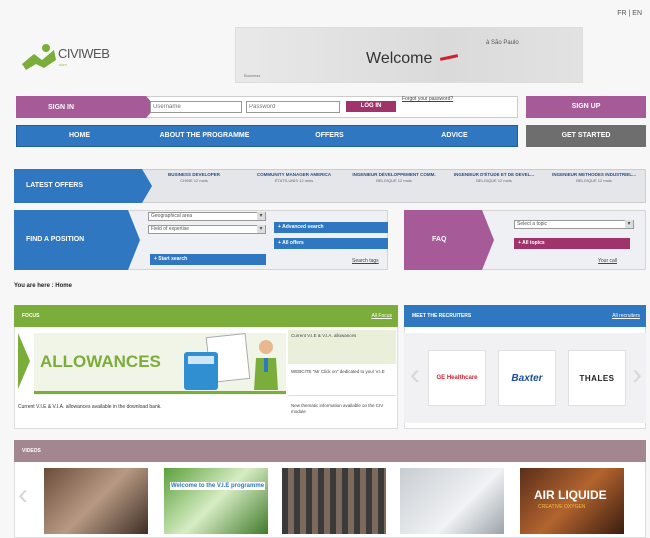 Image resolution: width=650 pixels, height=538 pixels. I want to click on recruiter-logo: Baxter, so click(527, 378).